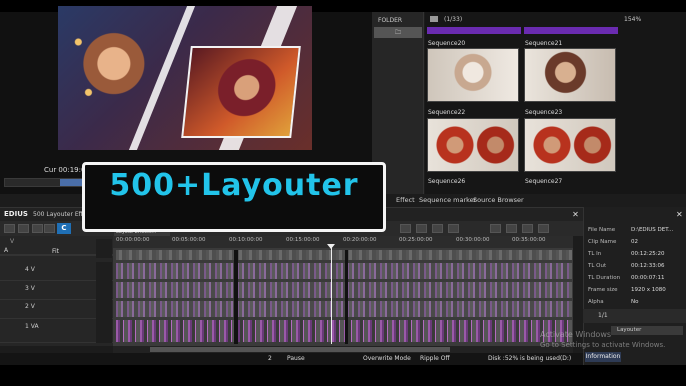 Image resolution: width=686 pixels, height=386 pixels. What do you see at coordinates (331, 246) in the screenshot?
I see `timeline-cursor-head` at bounding box center [331, 246].